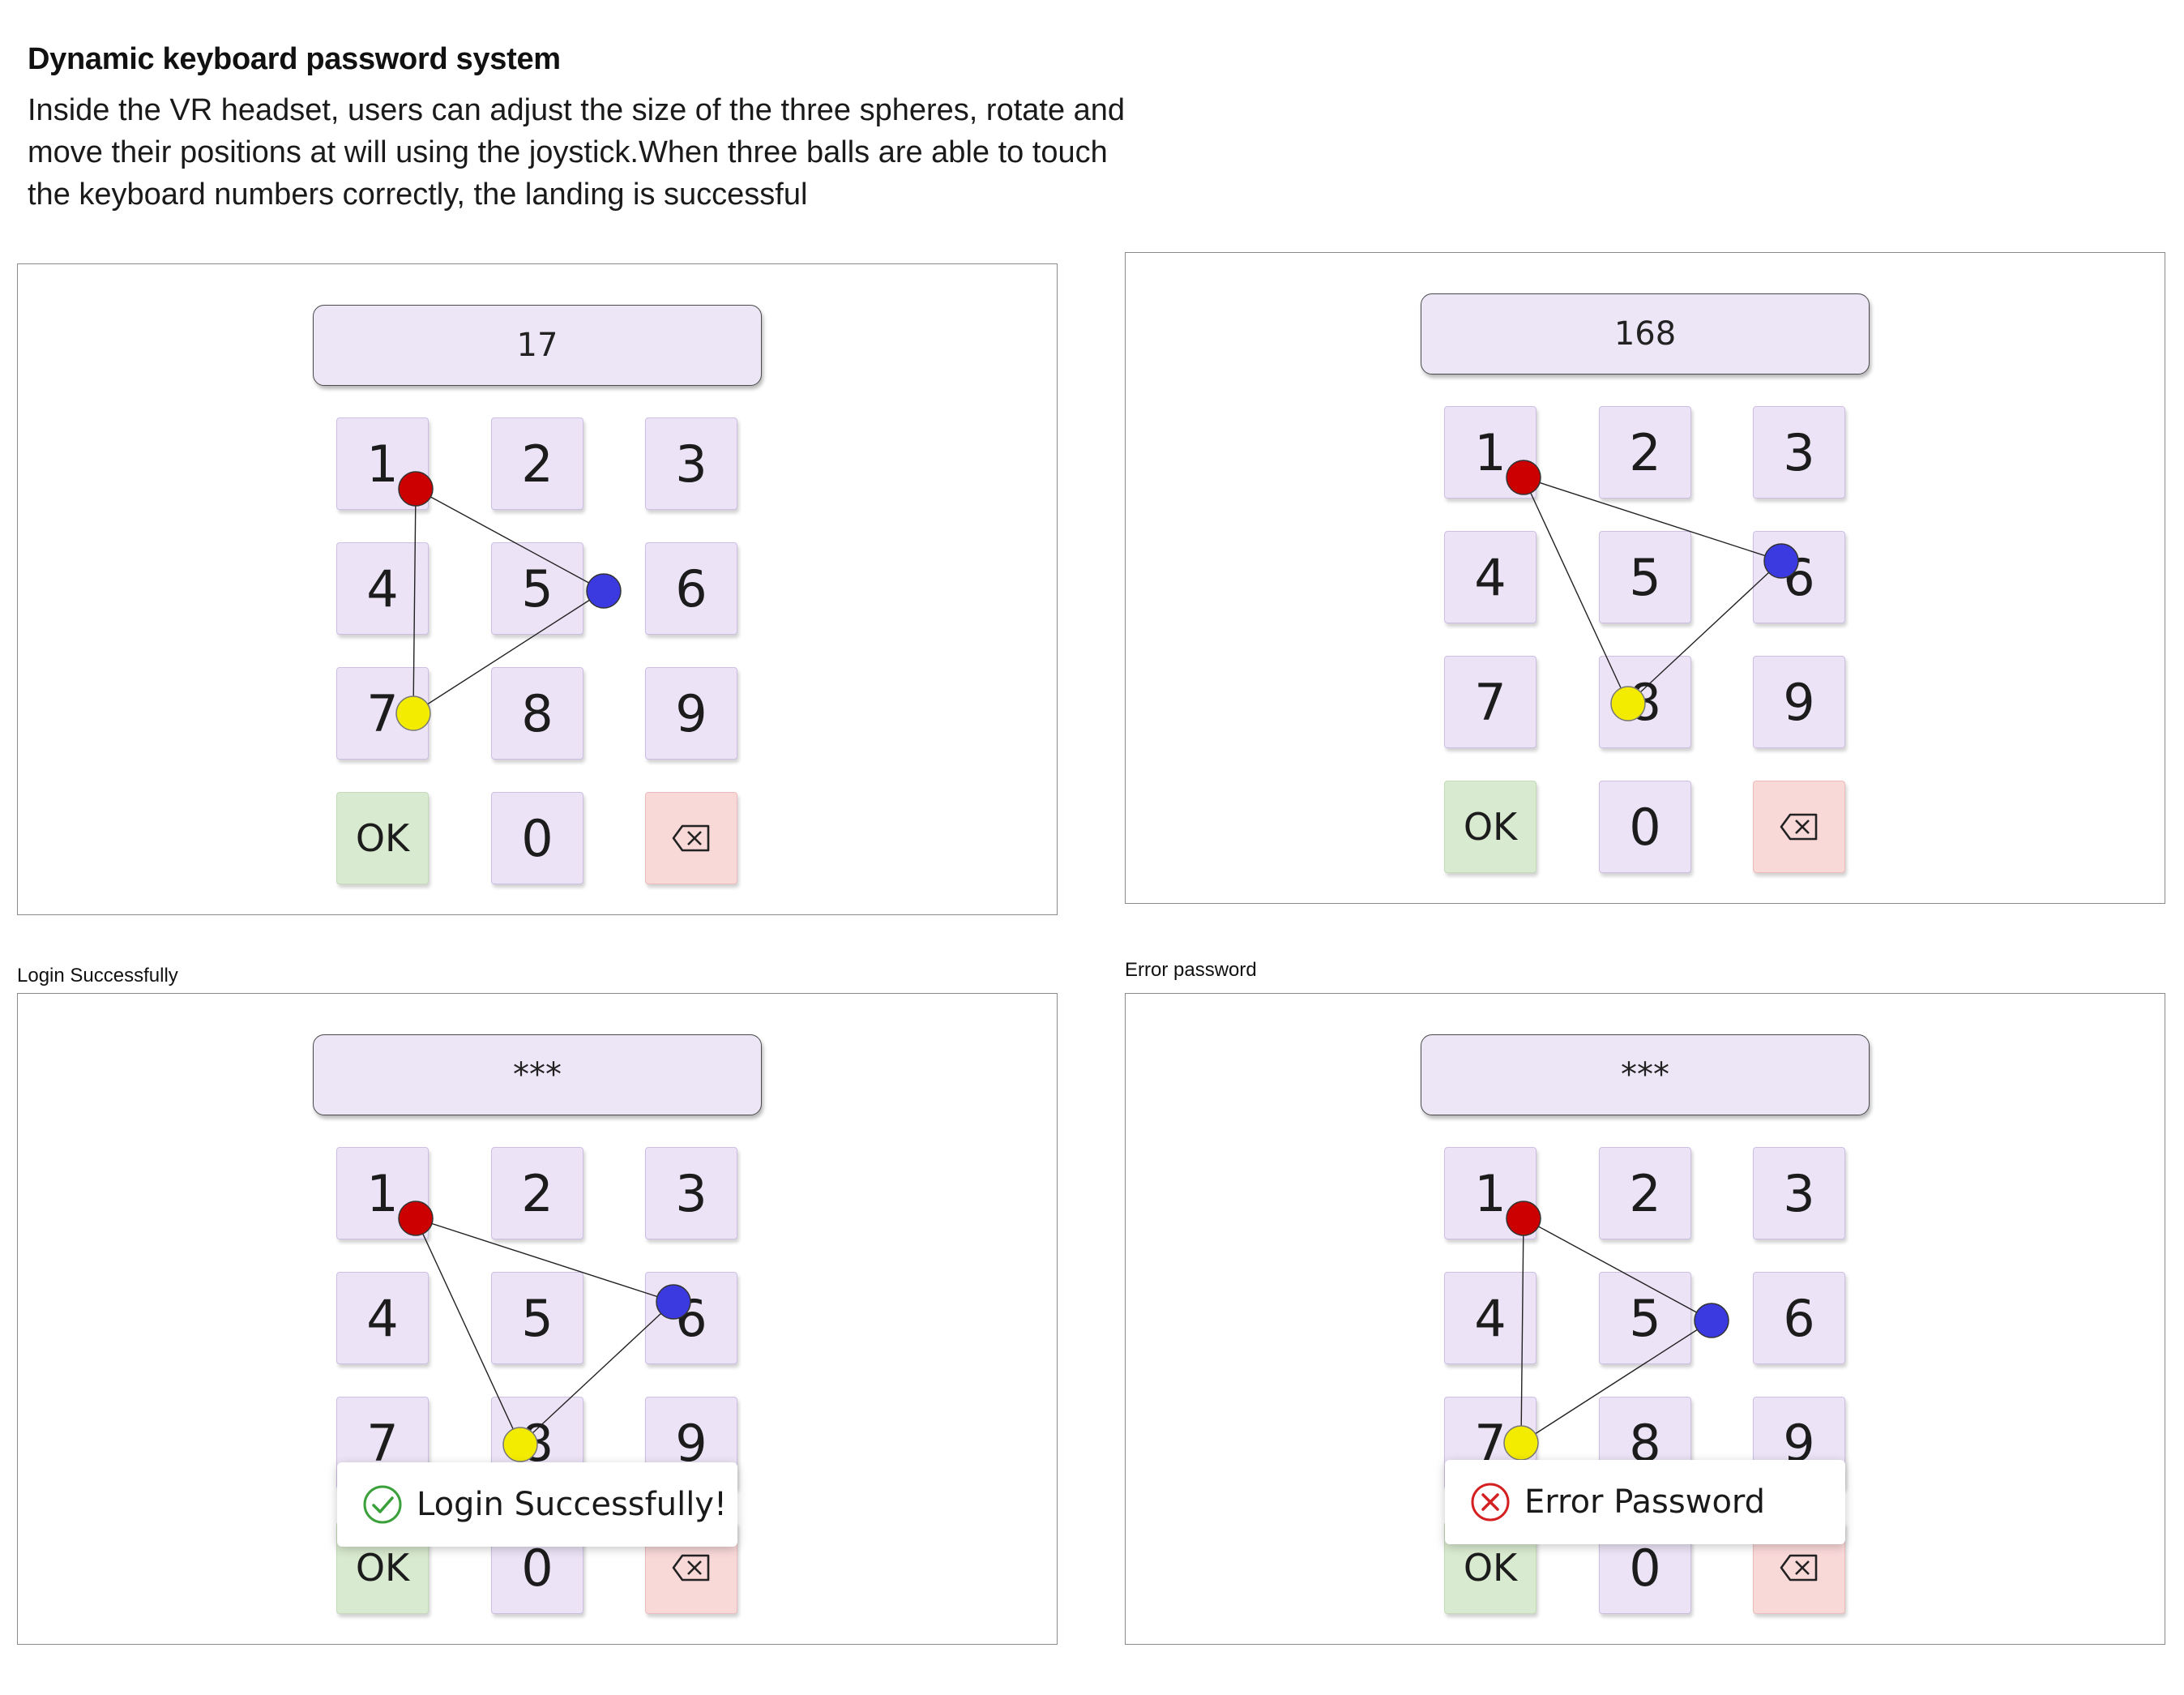  What do you see at coordinates (1491, 1502) in the screenshot?
I see `x-circle-icon` at bounding box center [1491, 1502].